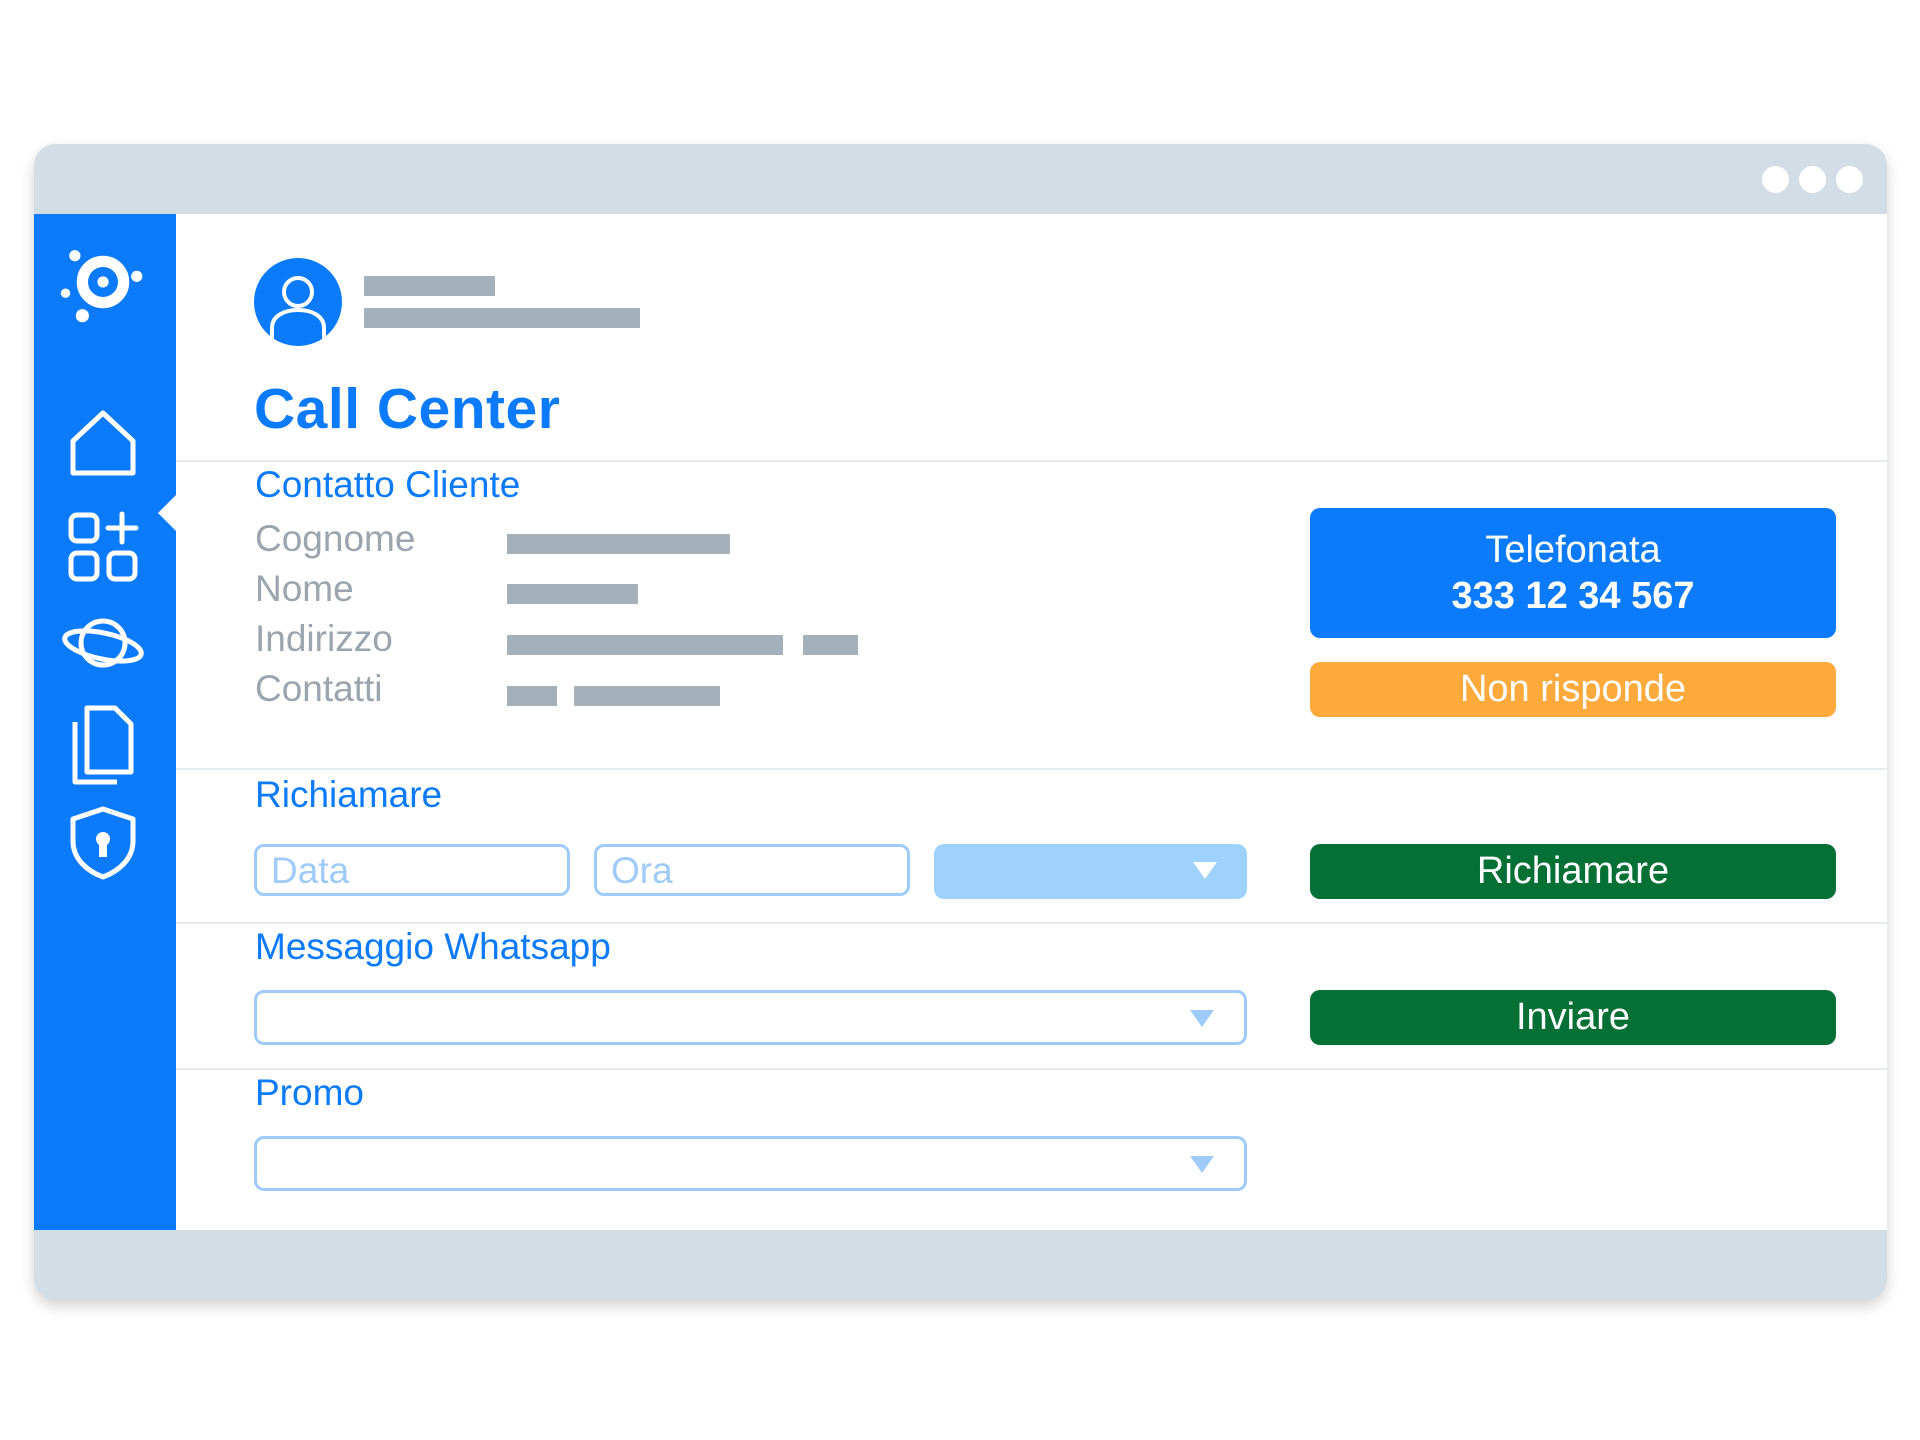 This screenshot has height=1440, width=1920. What do you see at coordinates (1573, 1017) in the screenshot?
I see `send-button: Inviare` at bounding box center [1573, 1017].